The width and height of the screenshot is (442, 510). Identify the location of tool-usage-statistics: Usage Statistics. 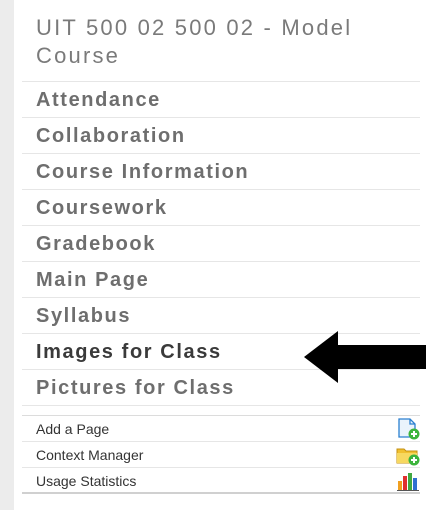
(221, 481).